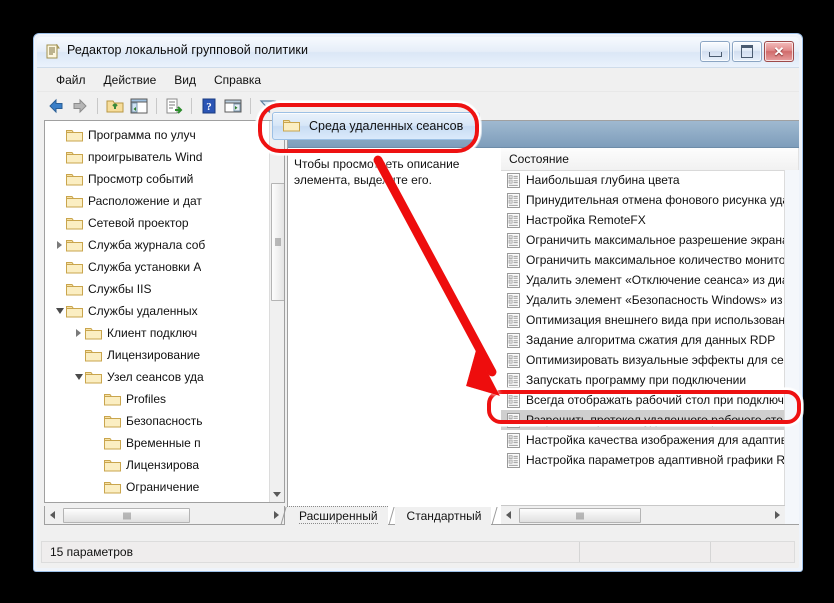 This screenshot has width=834, height=603. Describe the element at coordinates (154, 355) in the screenshot. I see `tree-item-label: Лицензирование` at that location.